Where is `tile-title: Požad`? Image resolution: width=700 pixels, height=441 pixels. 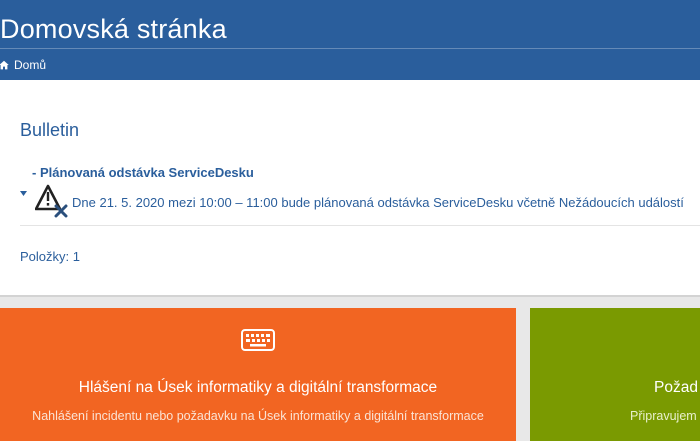
tile-title: Požad is located at coordinates (676, 387).